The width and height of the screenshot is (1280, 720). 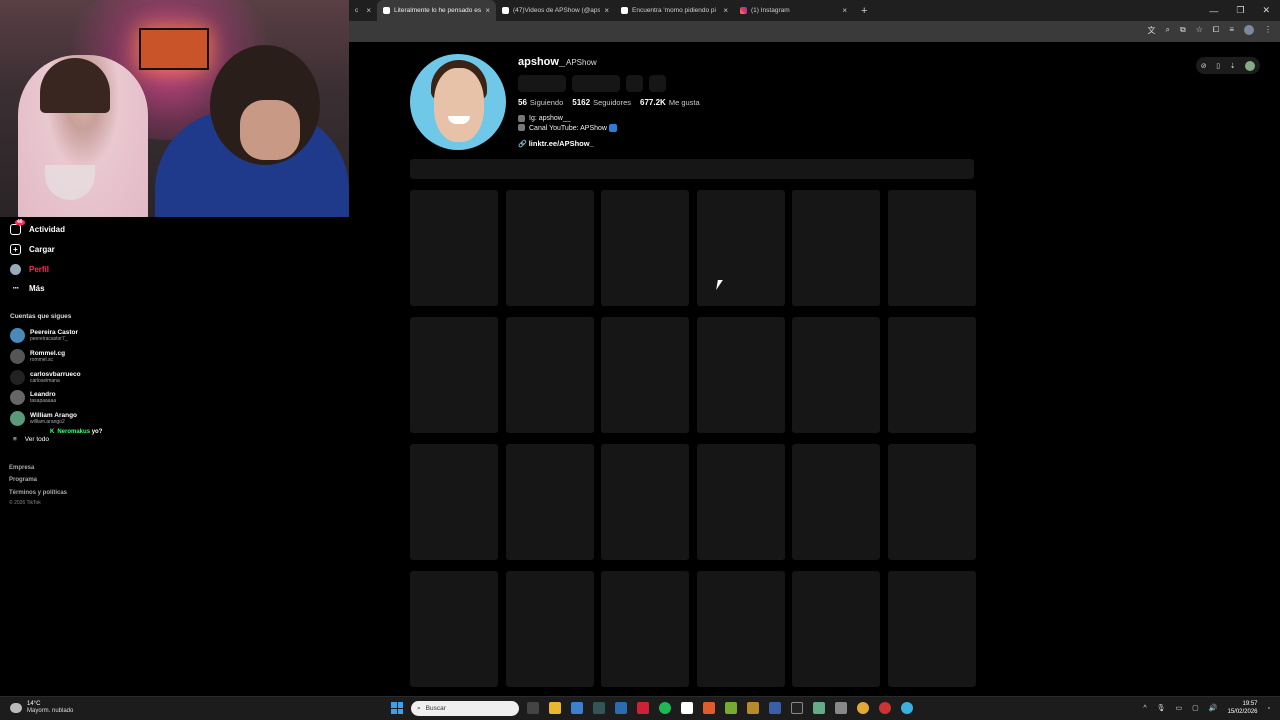 I want to click on minimize-icon: —, so click(x=1213, y=11).